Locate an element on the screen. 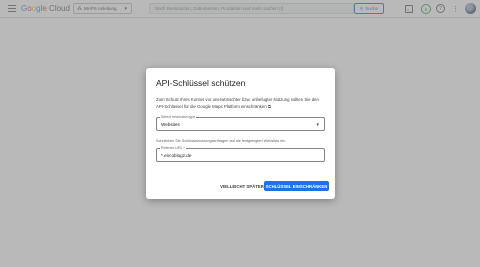 The height and width of the screenshot is (267, 480). dialog-title: API-Schlüssel schützen is located at coordinates (201, 83).